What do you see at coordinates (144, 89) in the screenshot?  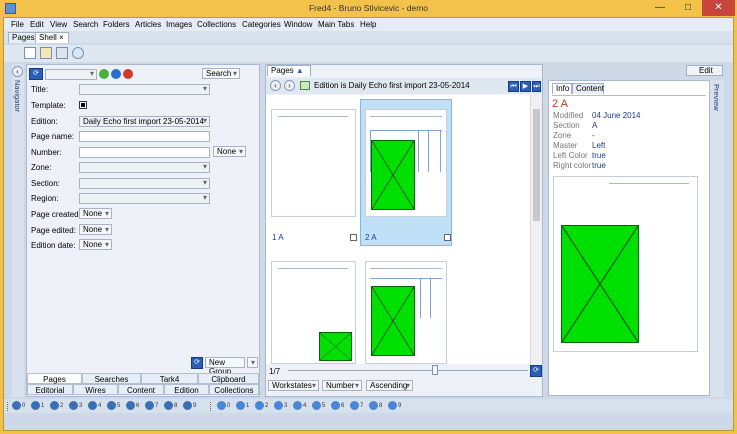 I see `title-combo` at bounding box center [144, 89].